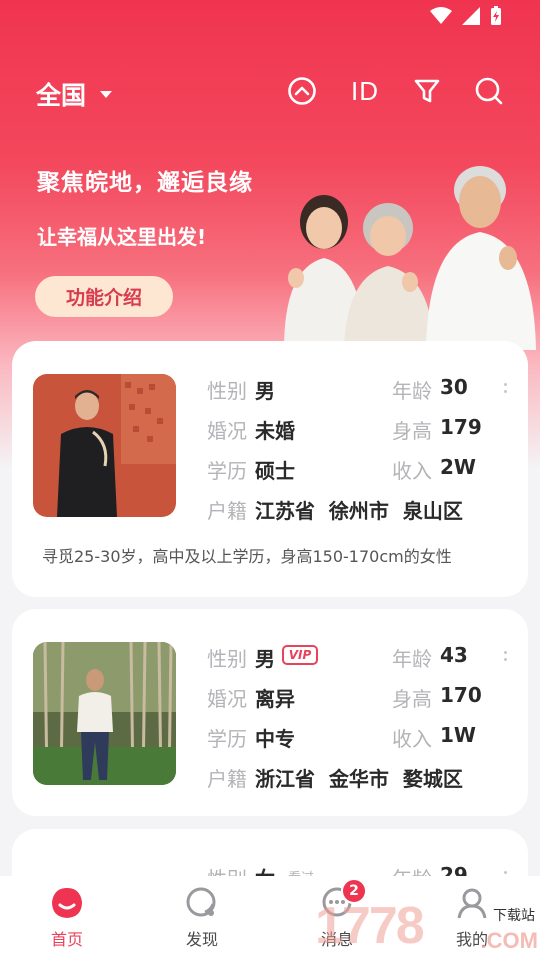  Describe the element at coordinates (454, 387) in the screenshot. I see `age-value: 30` at that location.